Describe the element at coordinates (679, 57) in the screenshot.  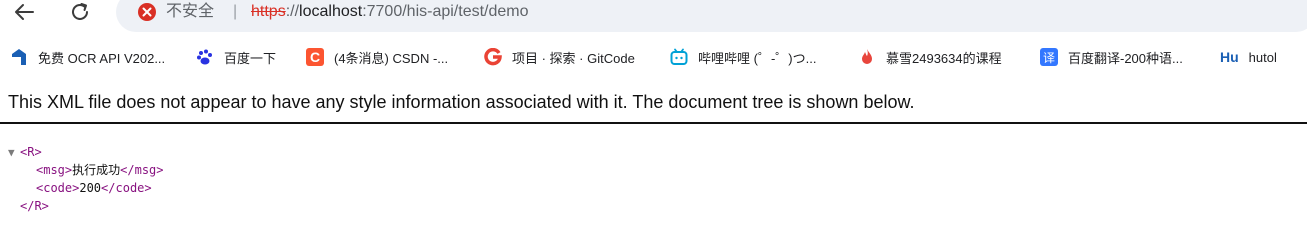
I see `bilibili-logo-icon` at that location.